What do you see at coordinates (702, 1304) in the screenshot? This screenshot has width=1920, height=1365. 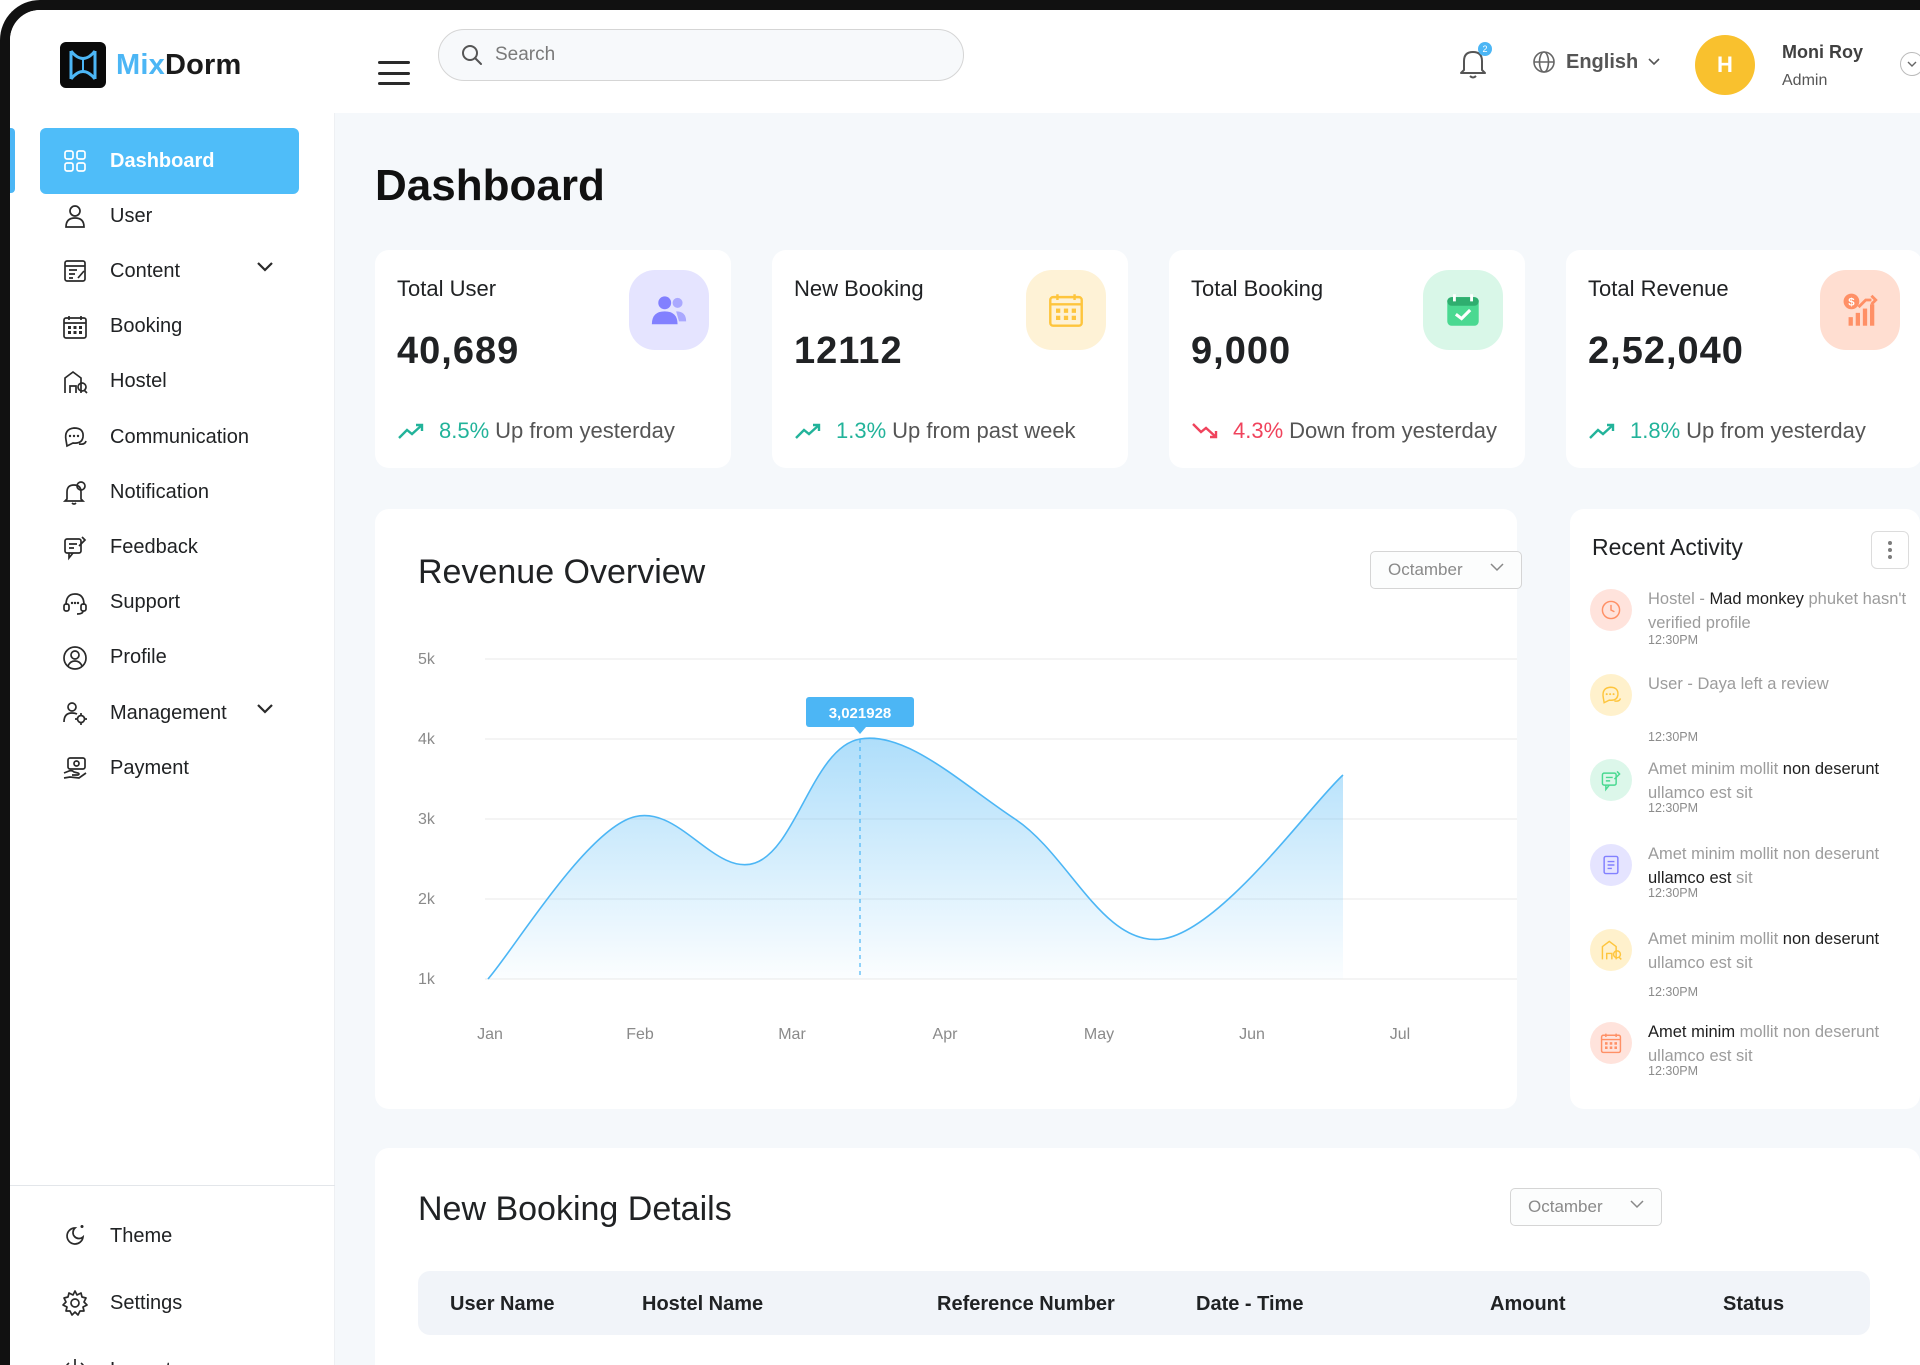 I see `column-header-hostel-name: Hostel Name` at bounding box center [702, 1304].